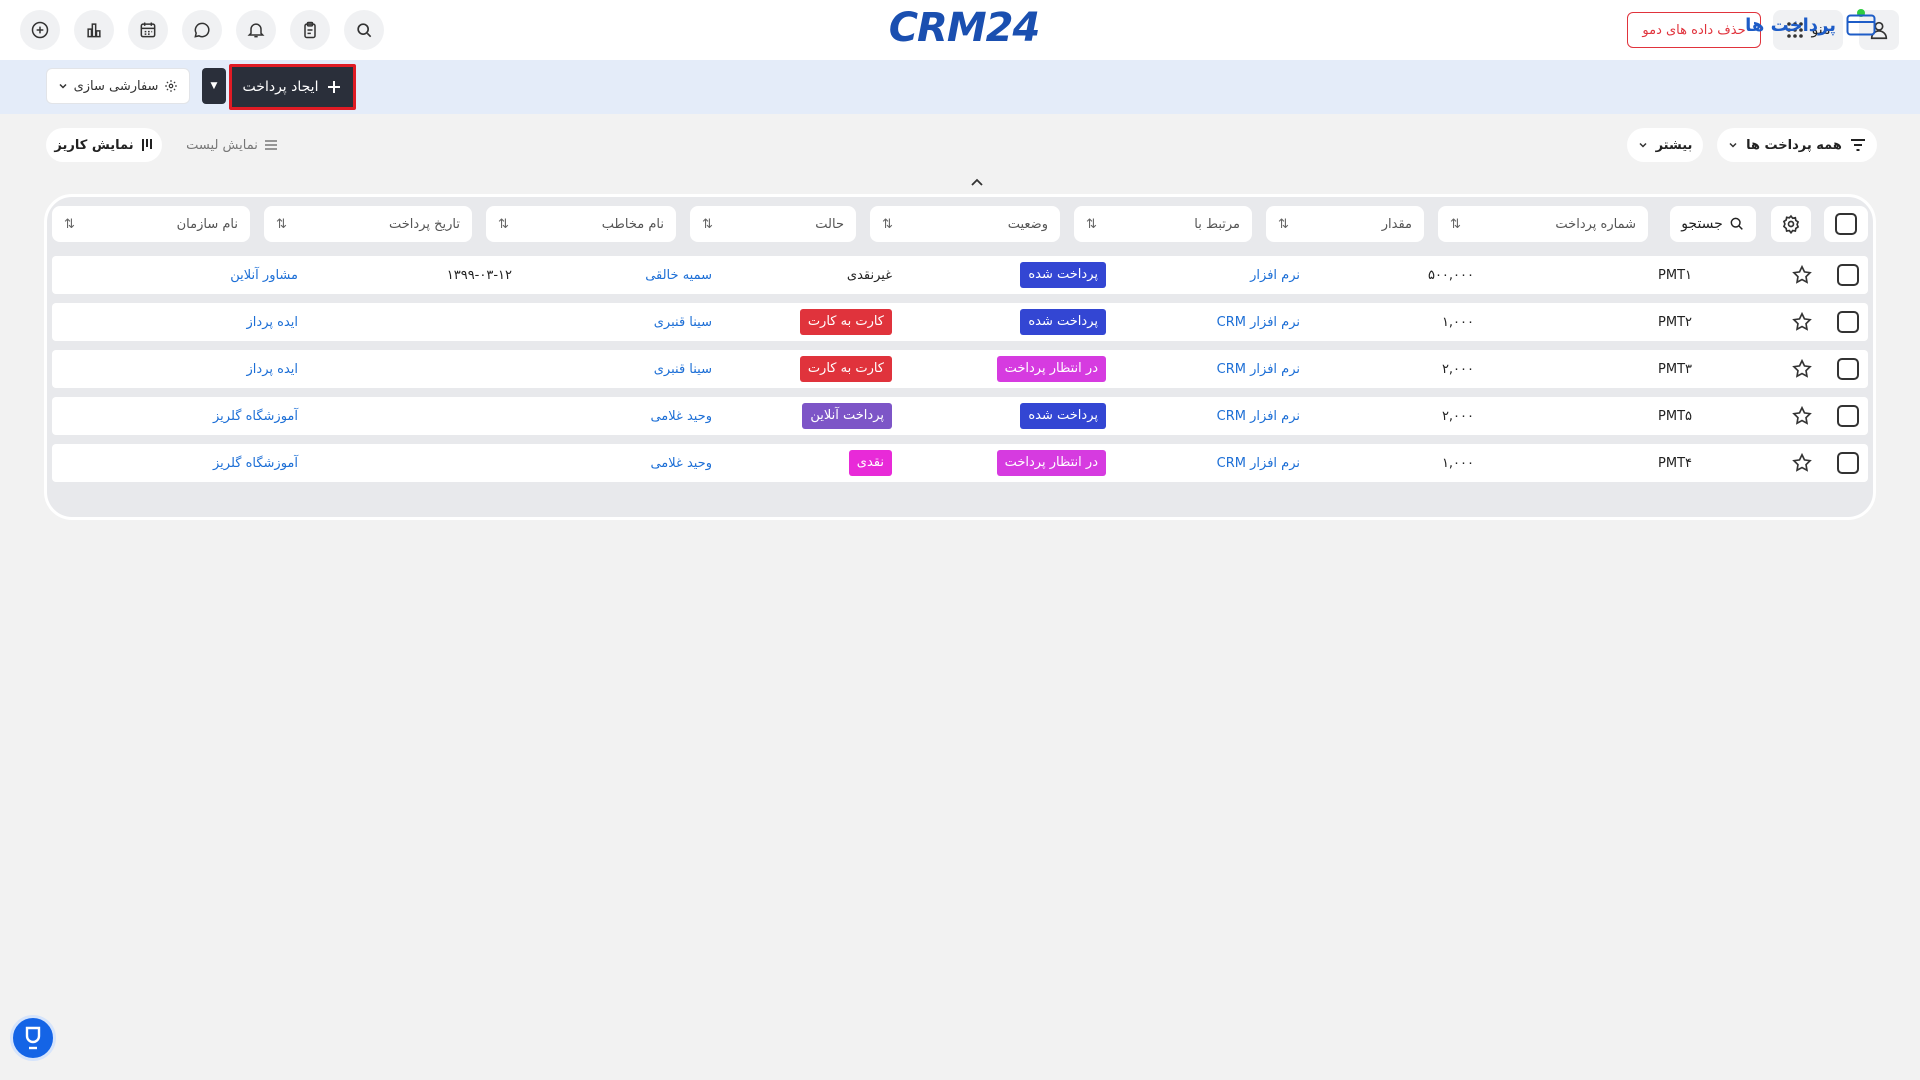  Describe the element at coordinates (364, 30) in the screenshot. I see `search-icon` at that location.